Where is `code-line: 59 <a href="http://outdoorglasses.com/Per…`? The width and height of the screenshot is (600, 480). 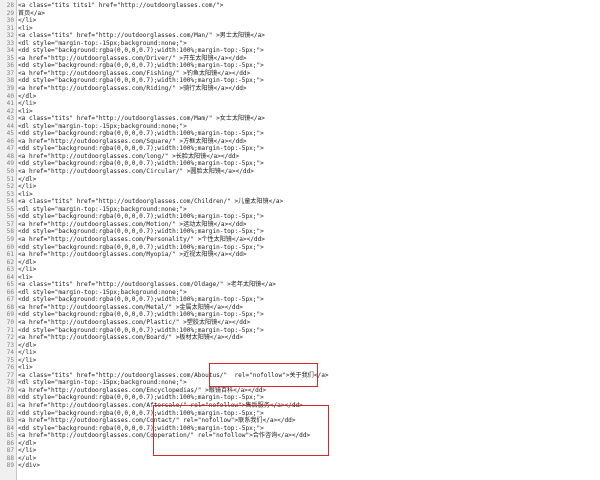
code-line: 59 <a href="http://outdoorglasses.com/Per… is located at coordinates (300, 240).